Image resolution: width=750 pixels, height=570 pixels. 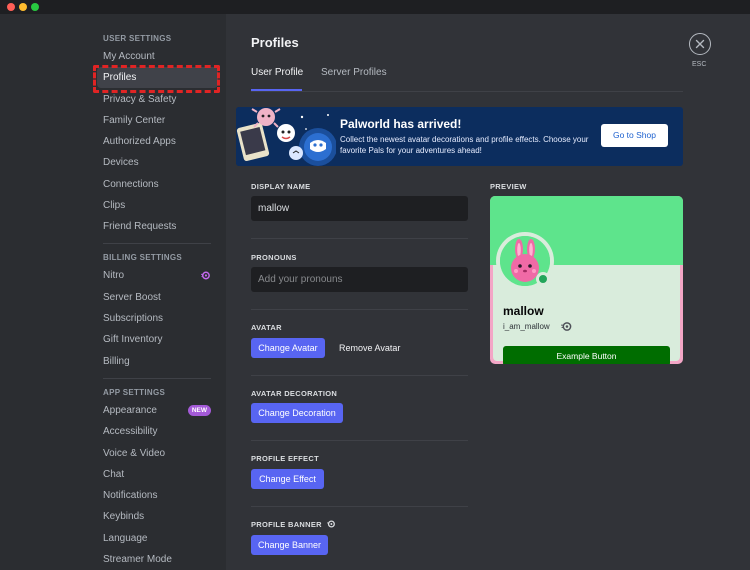 I want to click on sidebar-item-family-center: Family Center, so click(x=157, y=120).